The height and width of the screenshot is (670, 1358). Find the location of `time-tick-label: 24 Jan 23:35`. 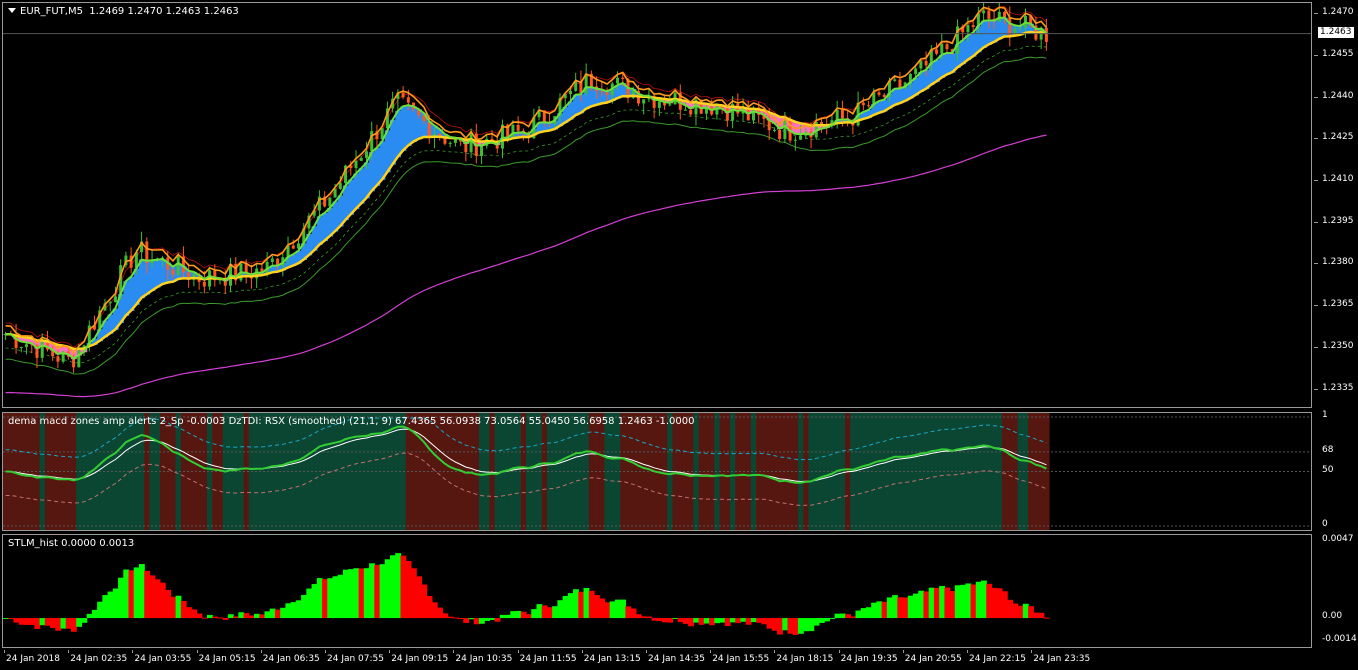

time-tick-label: 24 Jan 23:35 is located at coordinates (1062, 659).